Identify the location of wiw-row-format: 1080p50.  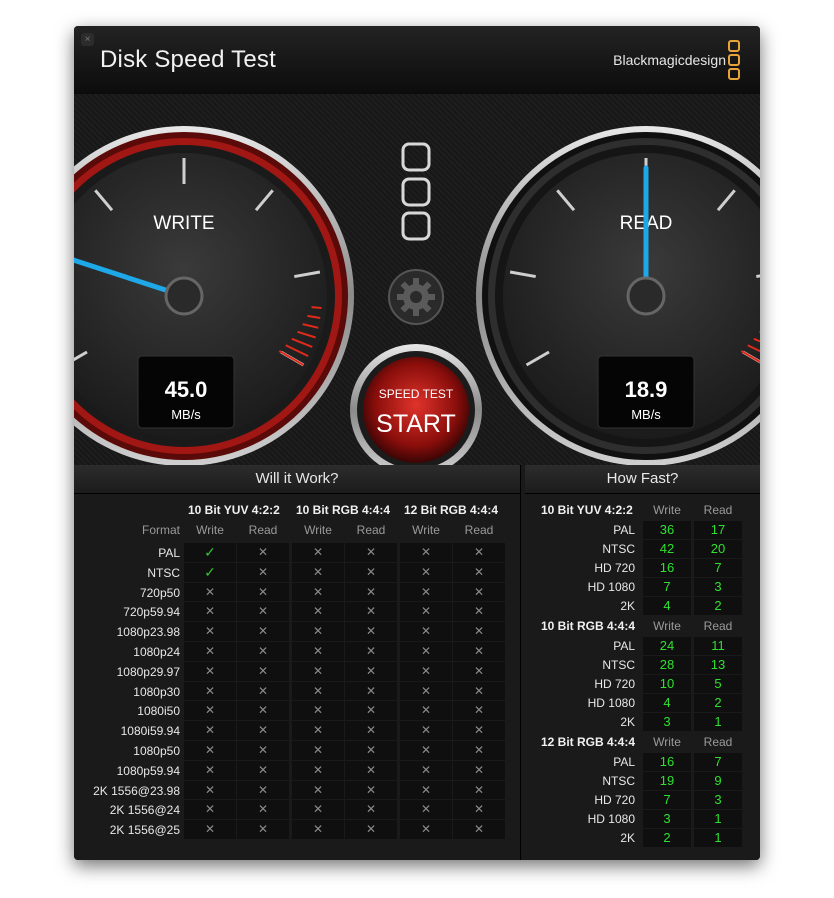
(156, 751).